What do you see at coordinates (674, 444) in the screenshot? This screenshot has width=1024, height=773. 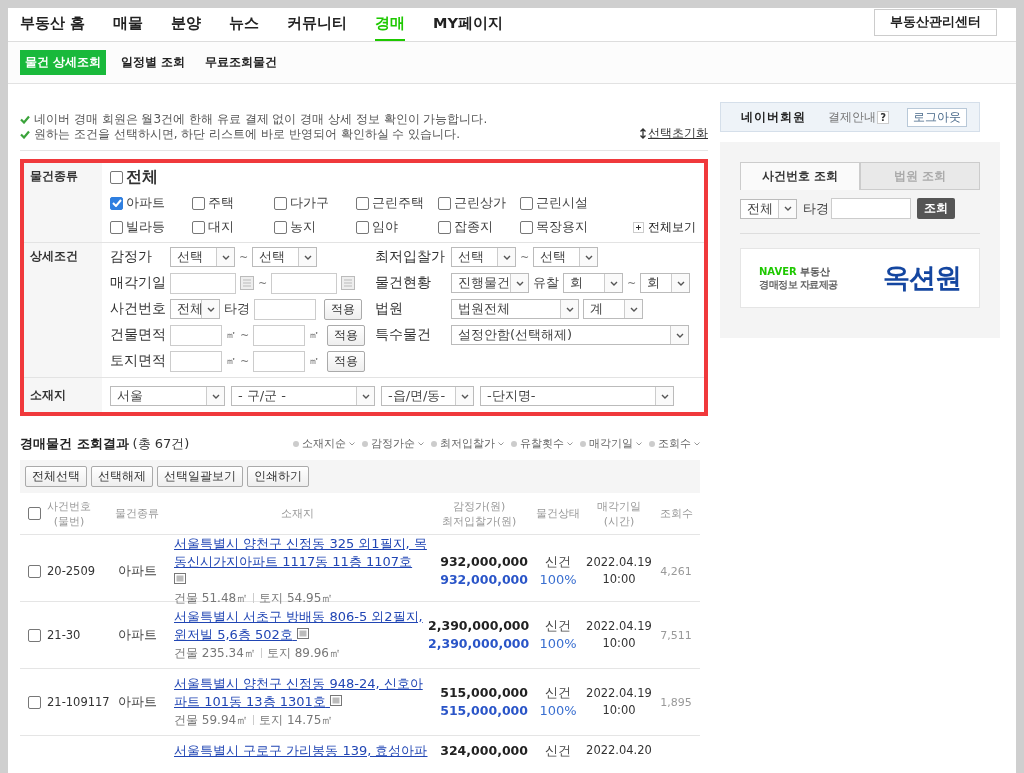 I see `sort-option: 조회수` at bounding box center [674, 444].